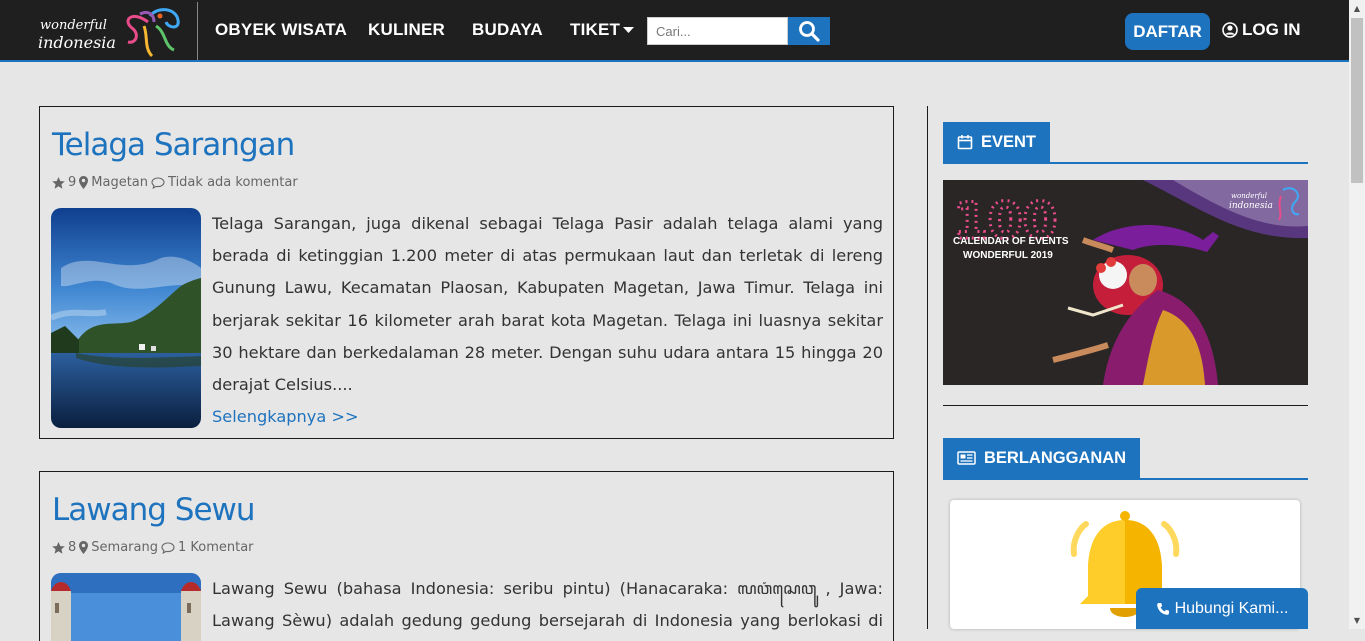 Image resolution: width=1365 pixels, height=641 pixels. Describe the element at coordinates (1125, 405) in the screenshot. I see `sidebar-separator` at that location.